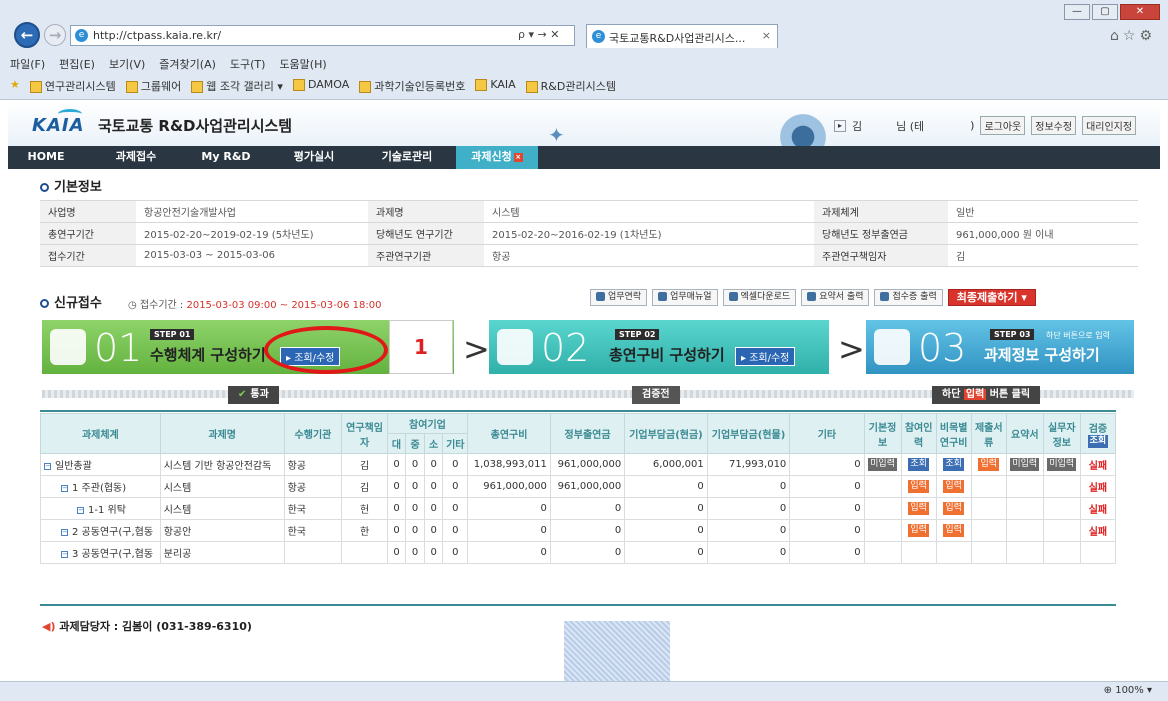  Describe the element at coordinates (656, 395) in the screenshot. I see `status-badge: 검증전` at that location.